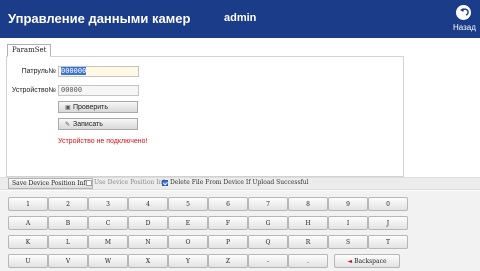 This screenshot has height=271, width=480. I want to click on key-d: D, so click(148, 223).